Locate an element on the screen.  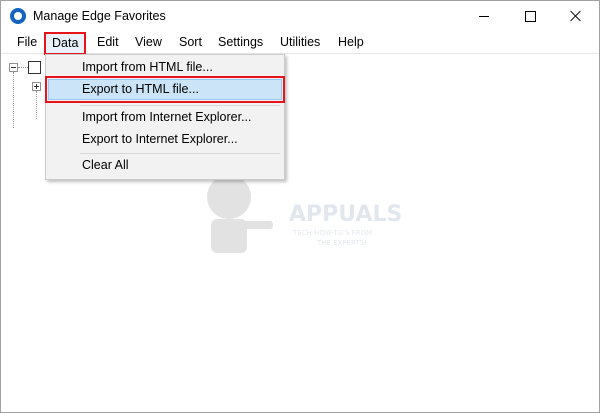
minimize-button is located at coordinates (484, 16).